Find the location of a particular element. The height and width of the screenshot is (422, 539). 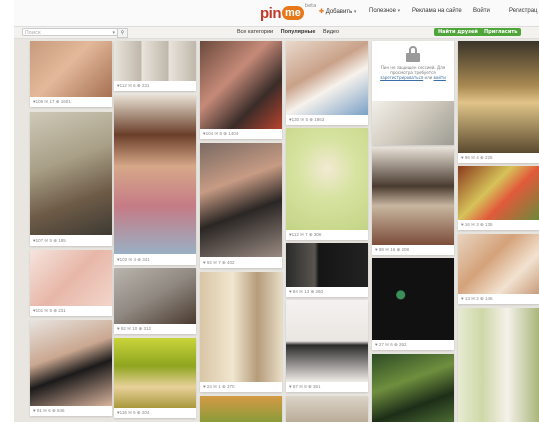

register-link: Регистрац is located at coordinates (523, 11).